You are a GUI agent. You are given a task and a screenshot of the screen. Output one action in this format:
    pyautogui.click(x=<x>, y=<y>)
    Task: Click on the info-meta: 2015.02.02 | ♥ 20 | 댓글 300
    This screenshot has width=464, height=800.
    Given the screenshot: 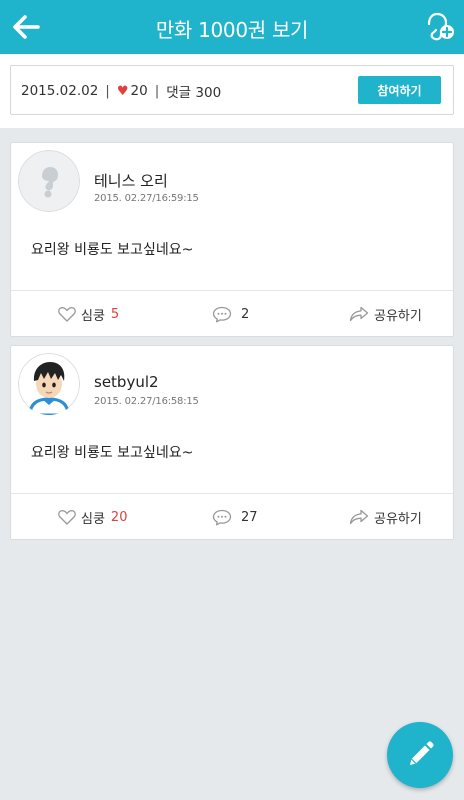 What is the action you would take?
    pyautogui.click(x=121, y=91)
    